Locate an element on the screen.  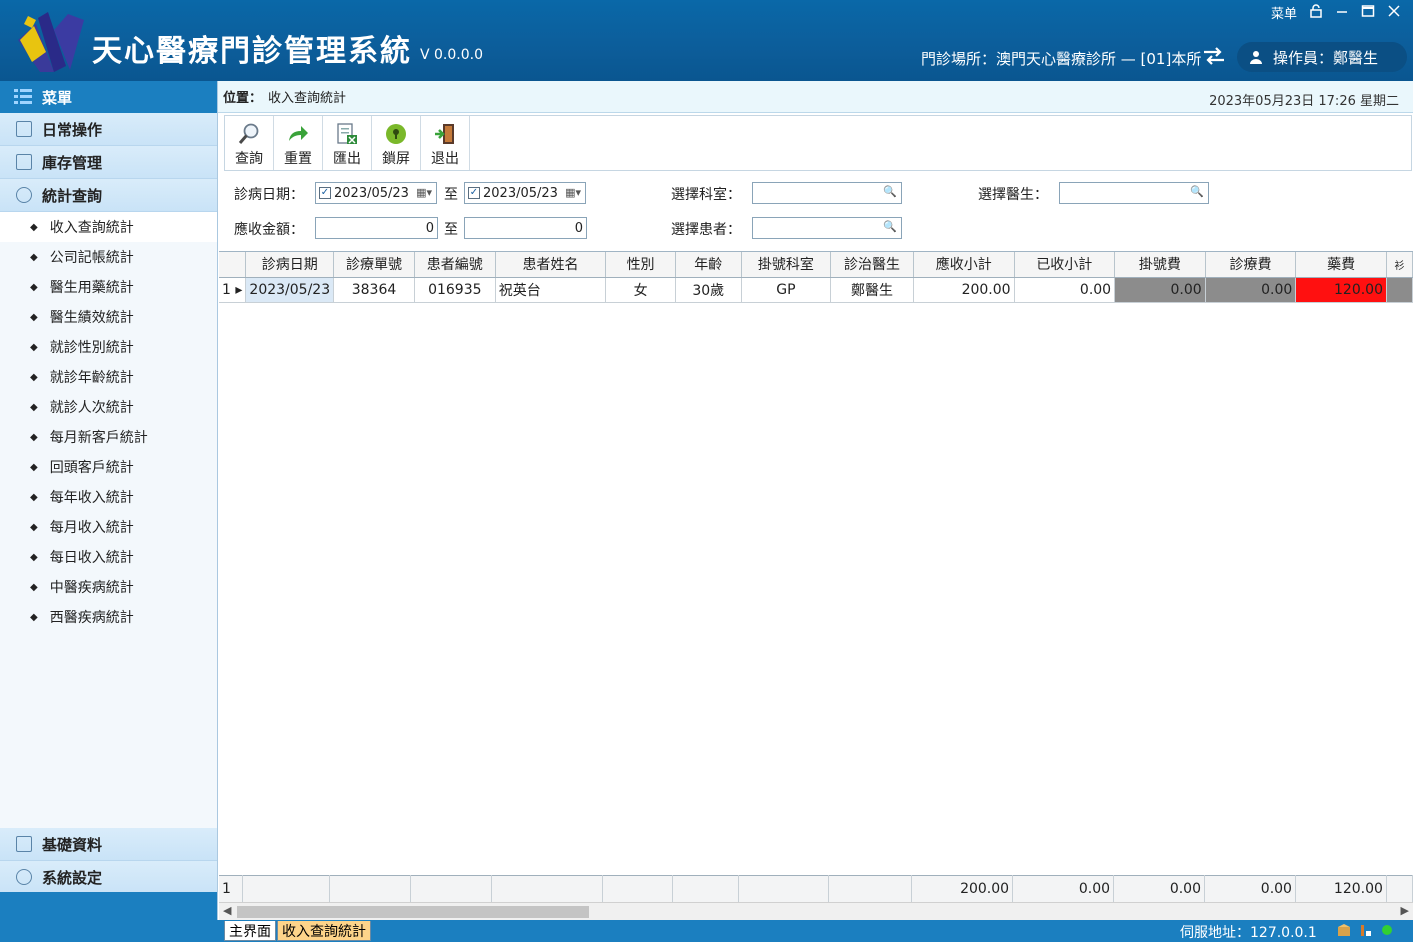
dept-search-input: 🔍 is located at coordinates (827, 193).